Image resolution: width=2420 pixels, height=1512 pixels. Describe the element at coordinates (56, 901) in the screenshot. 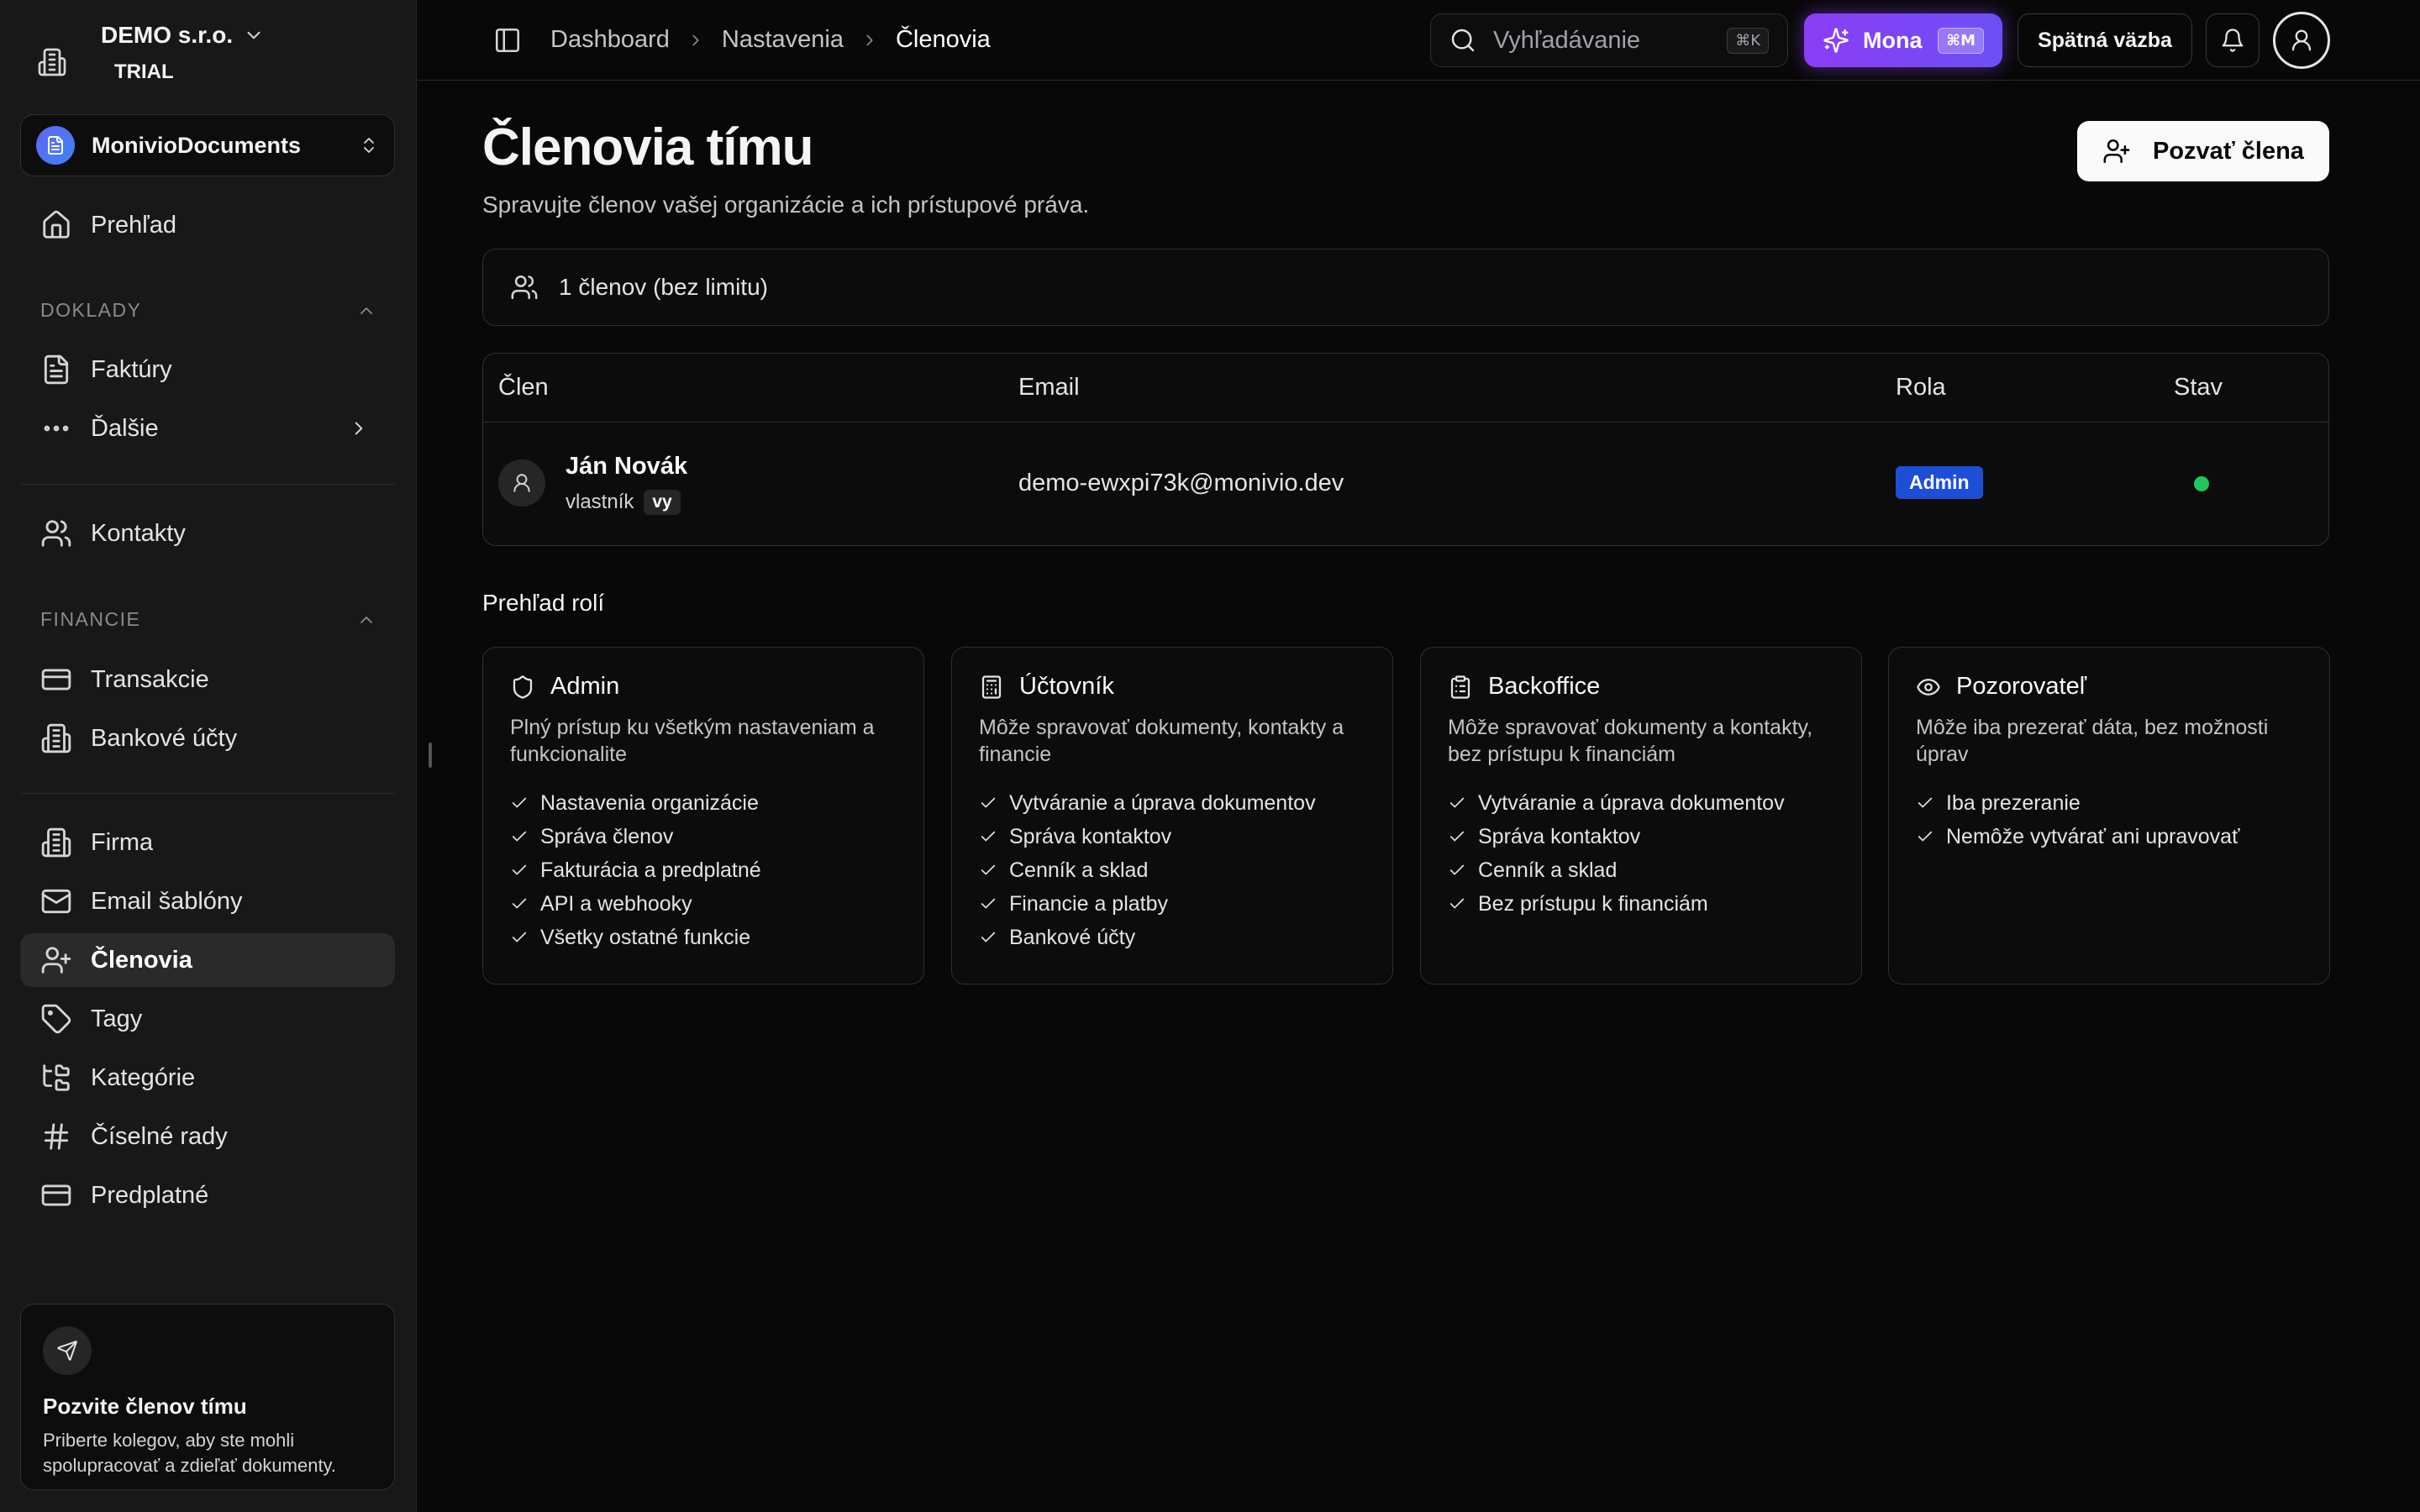

I see `mail-icon` at that location.